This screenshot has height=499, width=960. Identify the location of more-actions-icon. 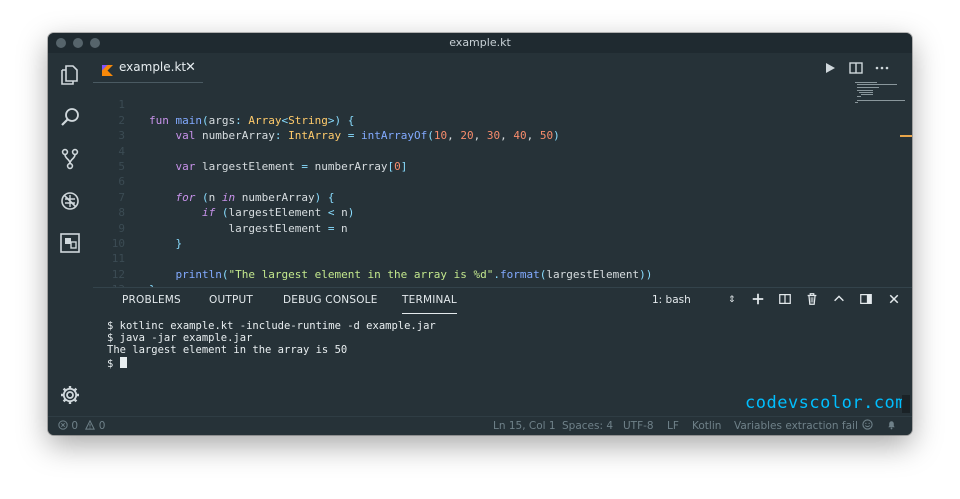
(882, 68).